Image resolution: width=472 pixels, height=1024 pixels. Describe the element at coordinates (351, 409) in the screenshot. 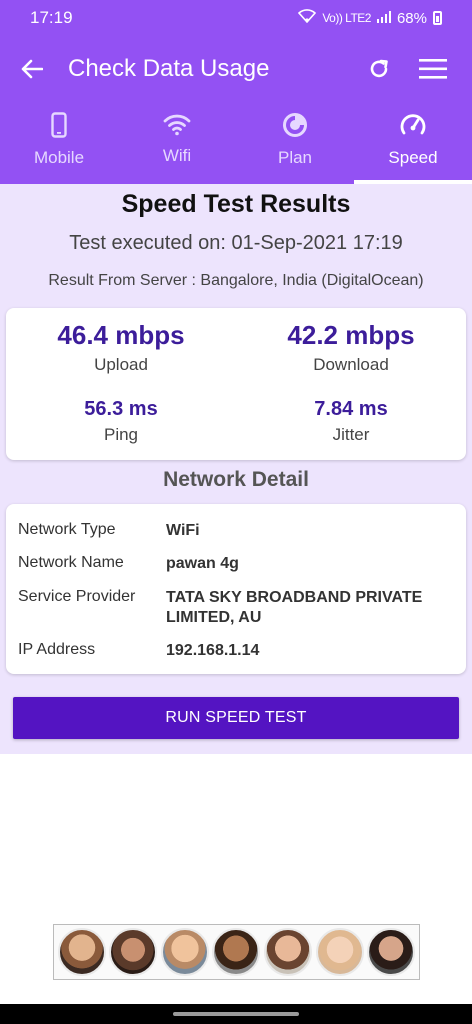

I see `jitter-value: 7.84 ms` at that location.